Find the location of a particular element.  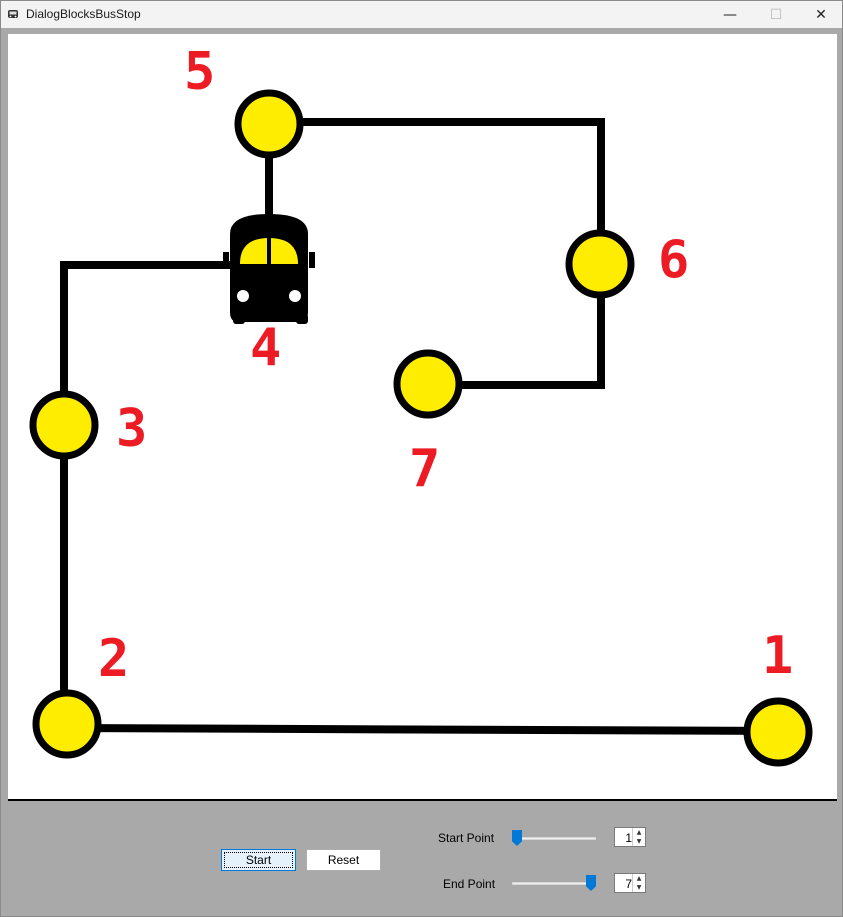

close-button: ✕ is located at coordinates (820, 14).